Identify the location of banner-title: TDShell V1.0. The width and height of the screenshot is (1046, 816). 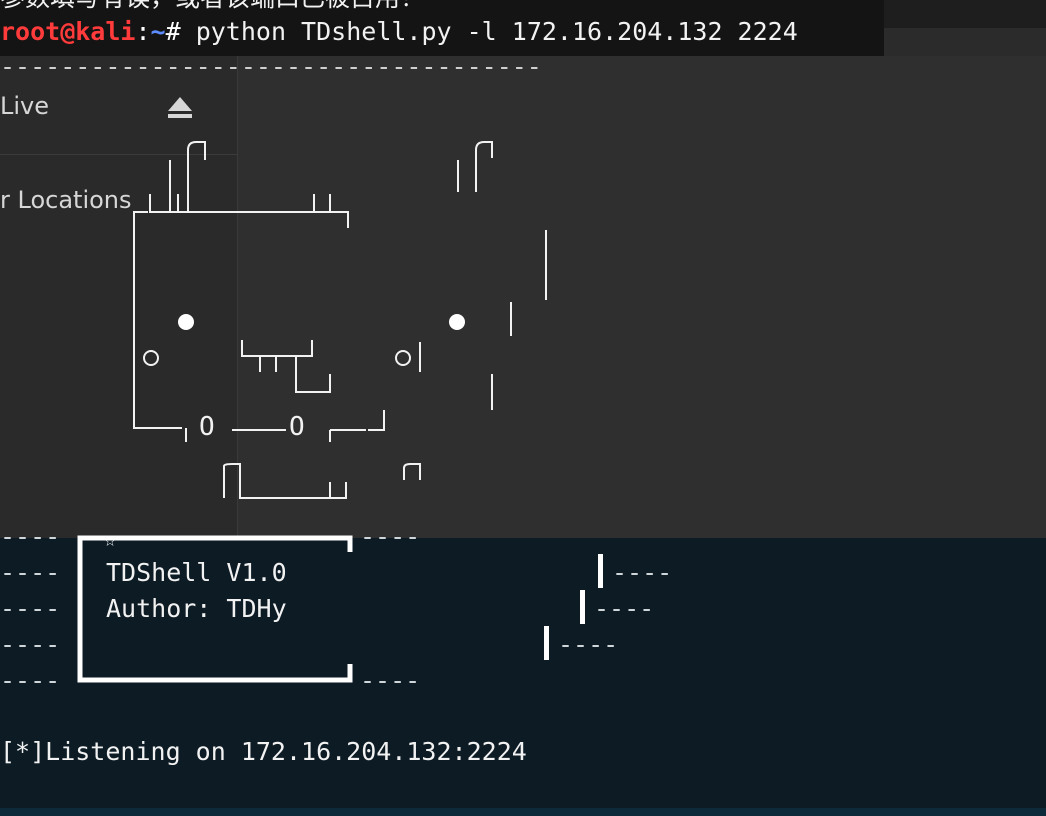
(196, 572).